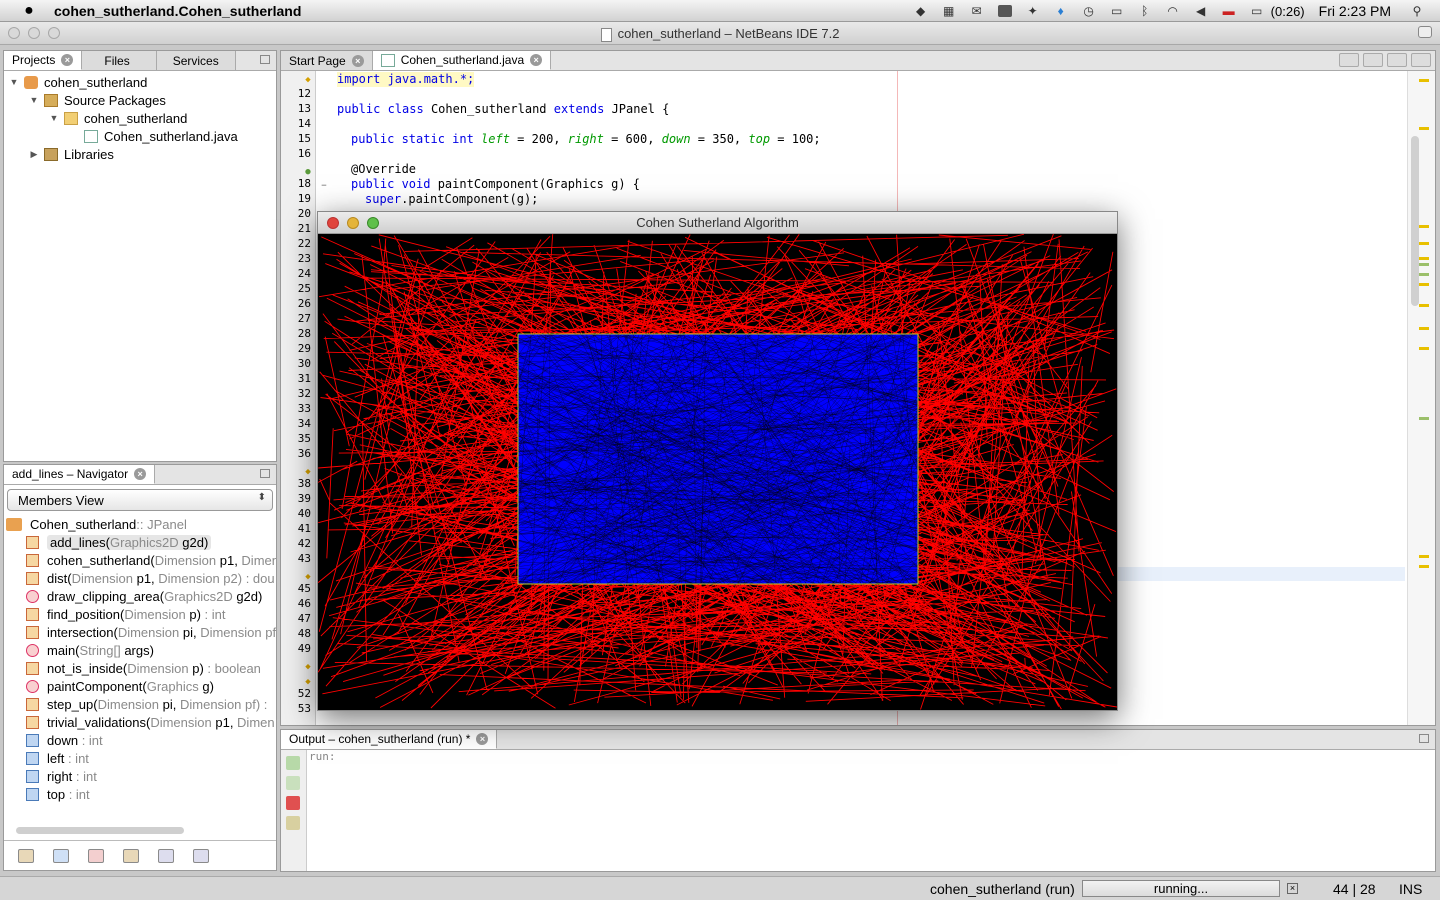 The width and height of the screenshot is (1440, 900). Describe the element at coordinates (1373, 60) in the screenshot. I see `scroll-tabs-right-icon` at that location.